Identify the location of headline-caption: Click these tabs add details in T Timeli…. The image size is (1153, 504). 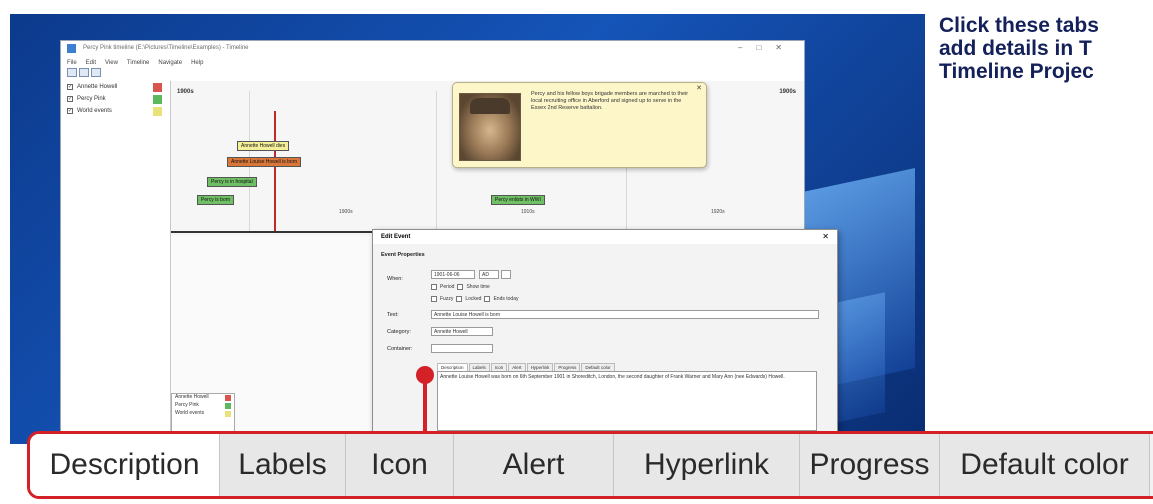
(1046, 48).